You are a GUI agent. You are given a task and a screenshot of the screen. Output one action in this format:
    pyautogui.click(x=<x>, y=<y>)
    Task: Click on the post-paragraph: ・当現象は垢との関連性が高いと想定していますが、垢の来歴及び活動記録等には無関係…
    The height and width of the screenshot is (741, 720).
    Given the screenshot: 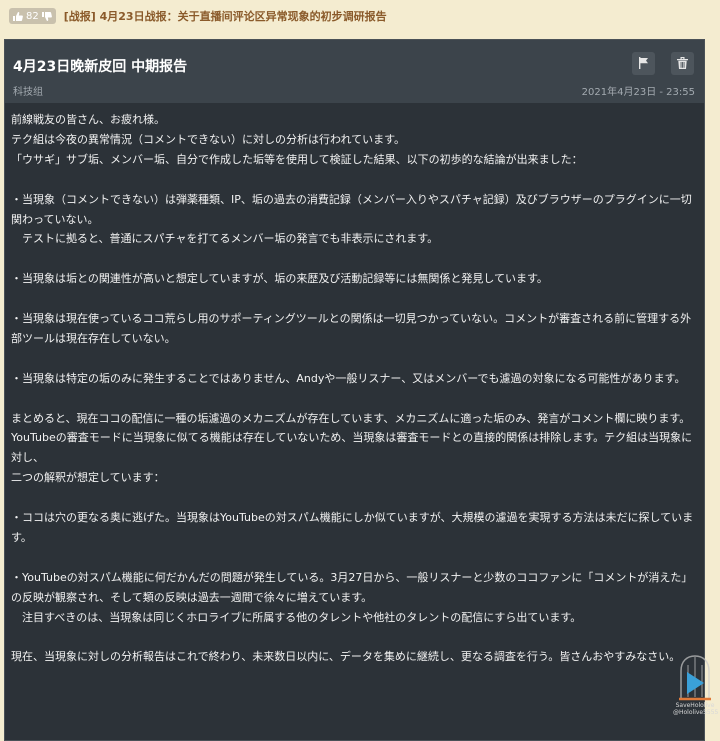 What is the action you would take?
    pyautogui.click(x=279, y=279)
    